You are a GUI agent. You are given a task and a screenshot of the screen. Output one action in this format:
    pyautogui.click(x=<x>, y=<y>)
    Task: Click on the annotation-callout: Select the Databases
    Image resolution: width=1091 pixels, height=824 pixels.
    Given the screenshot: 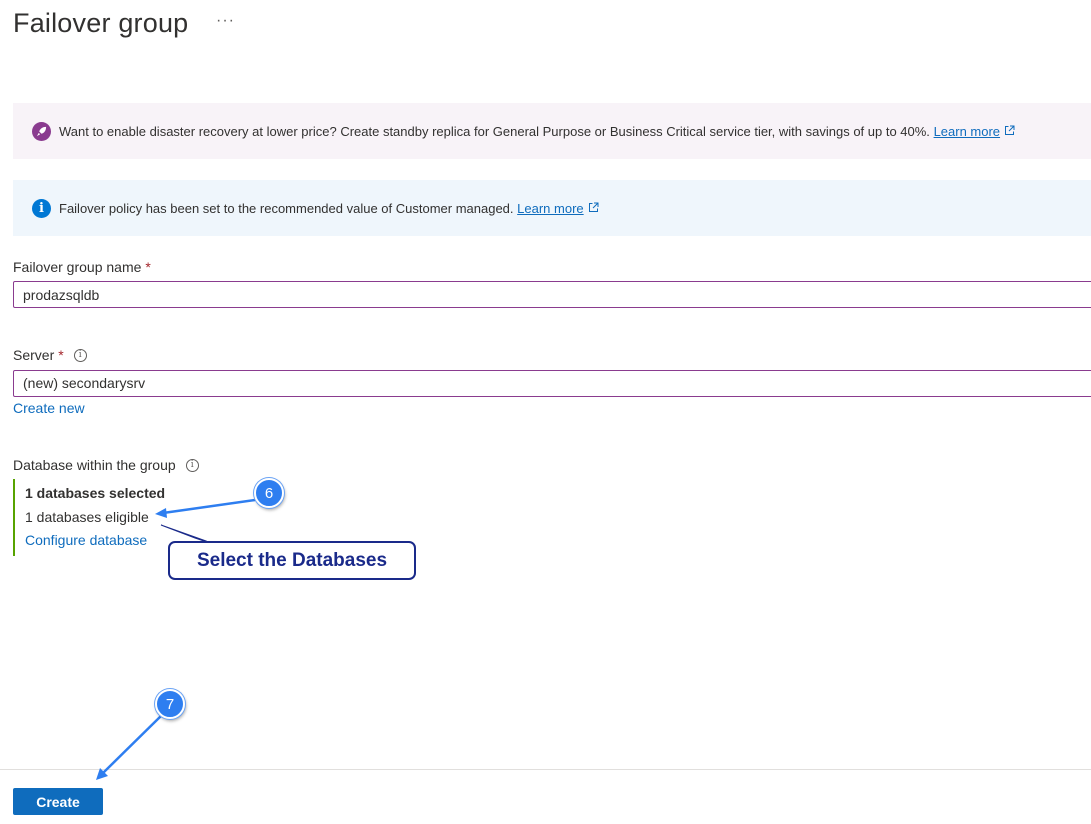 What is the action you would take?
    pyautogui.click(x=292, y=560)
    